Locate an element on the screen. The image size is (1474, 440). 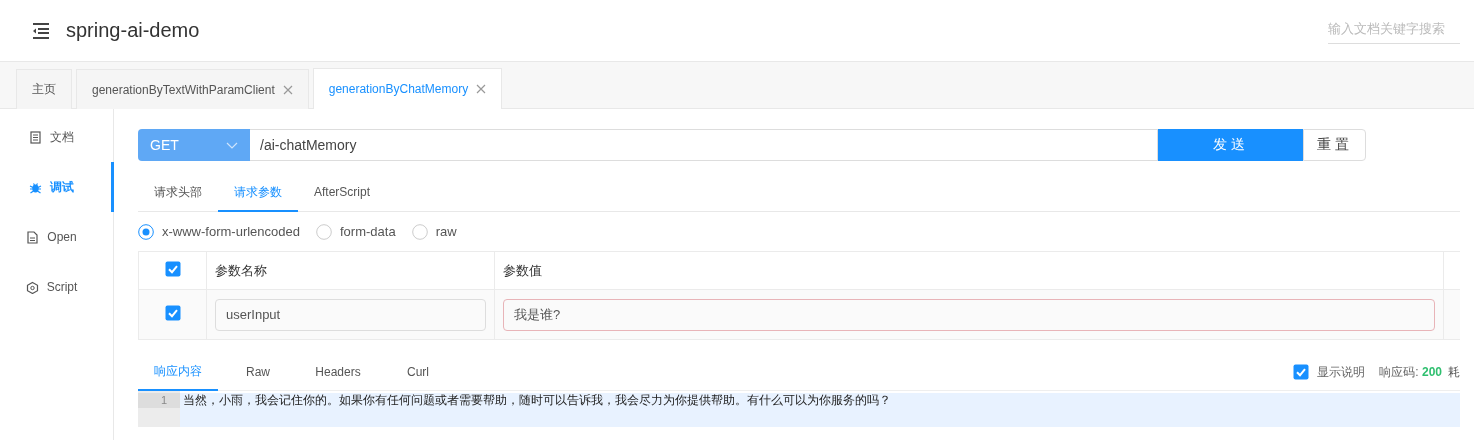
input-field: 我是谁? is located at coordinates (969, 314).